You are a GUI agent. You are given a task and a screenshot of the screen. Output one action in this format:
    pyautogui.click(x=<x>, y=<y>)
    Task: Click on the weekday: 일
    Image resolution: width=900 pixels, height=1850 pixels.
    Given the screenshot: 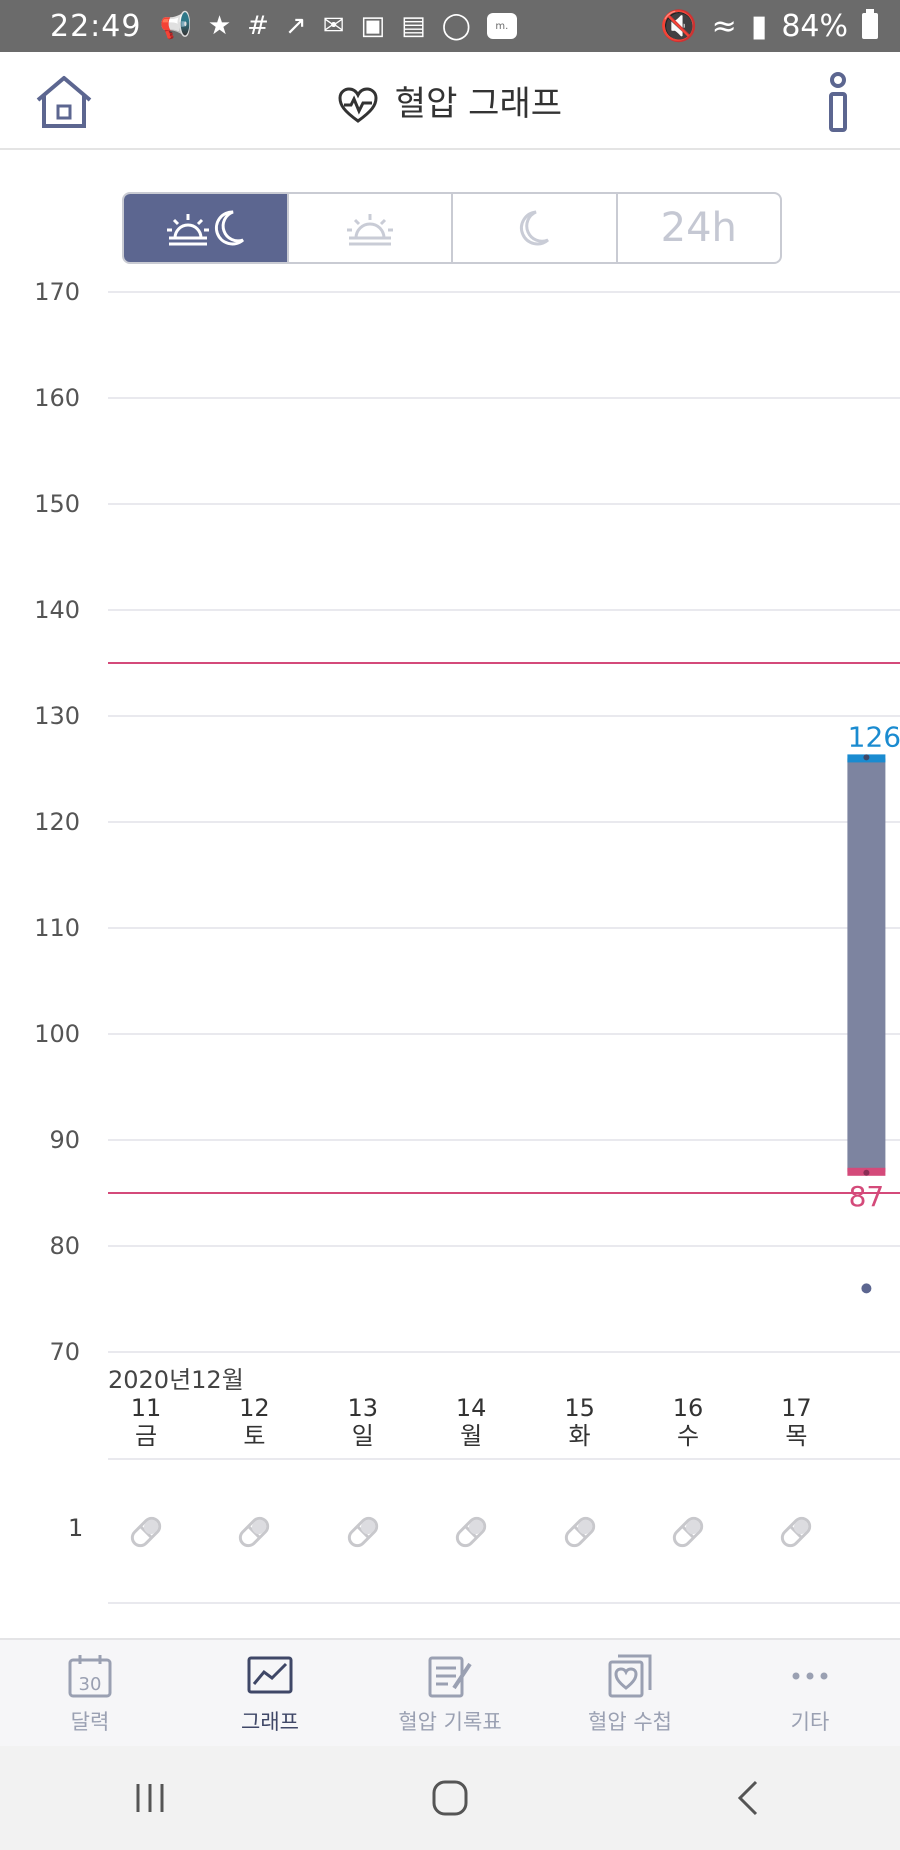 What is the action you would take?
    pyautogui.click(x=362, y=1436)
    